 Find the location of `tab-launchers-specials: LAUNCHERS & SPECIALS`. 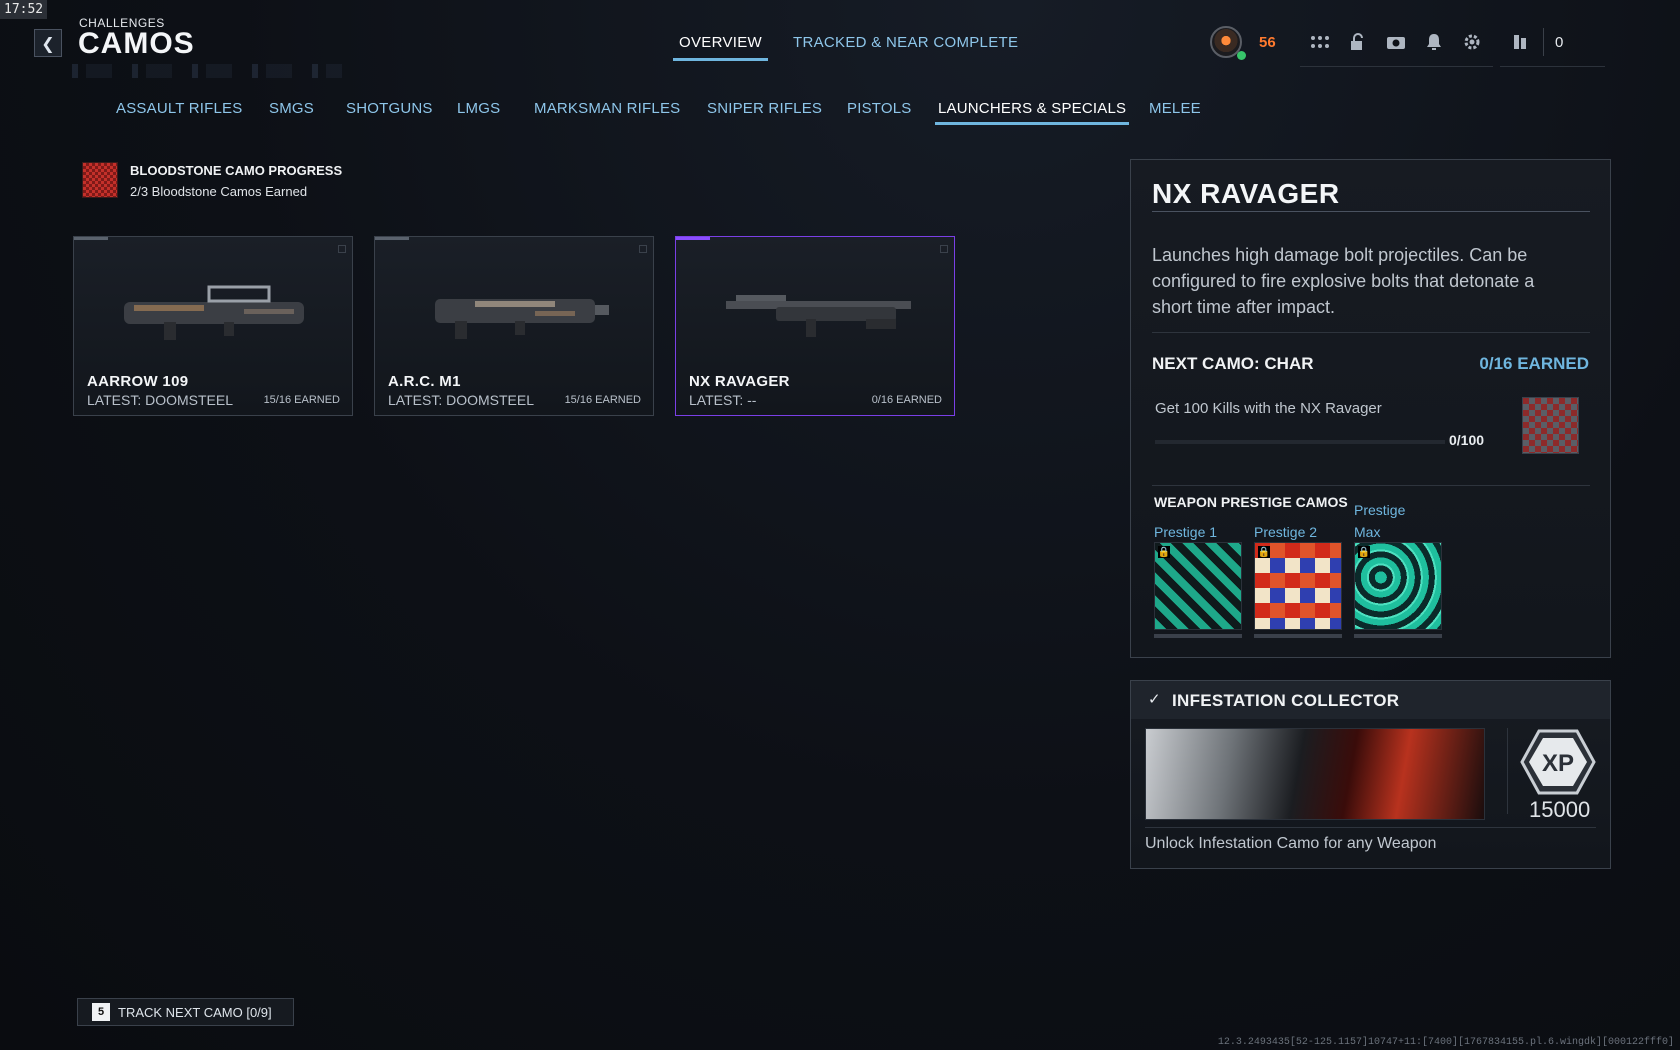

tab-launchers-specials: LAUNCHERS & SPECIALS is located at coordinates (1032, 112).